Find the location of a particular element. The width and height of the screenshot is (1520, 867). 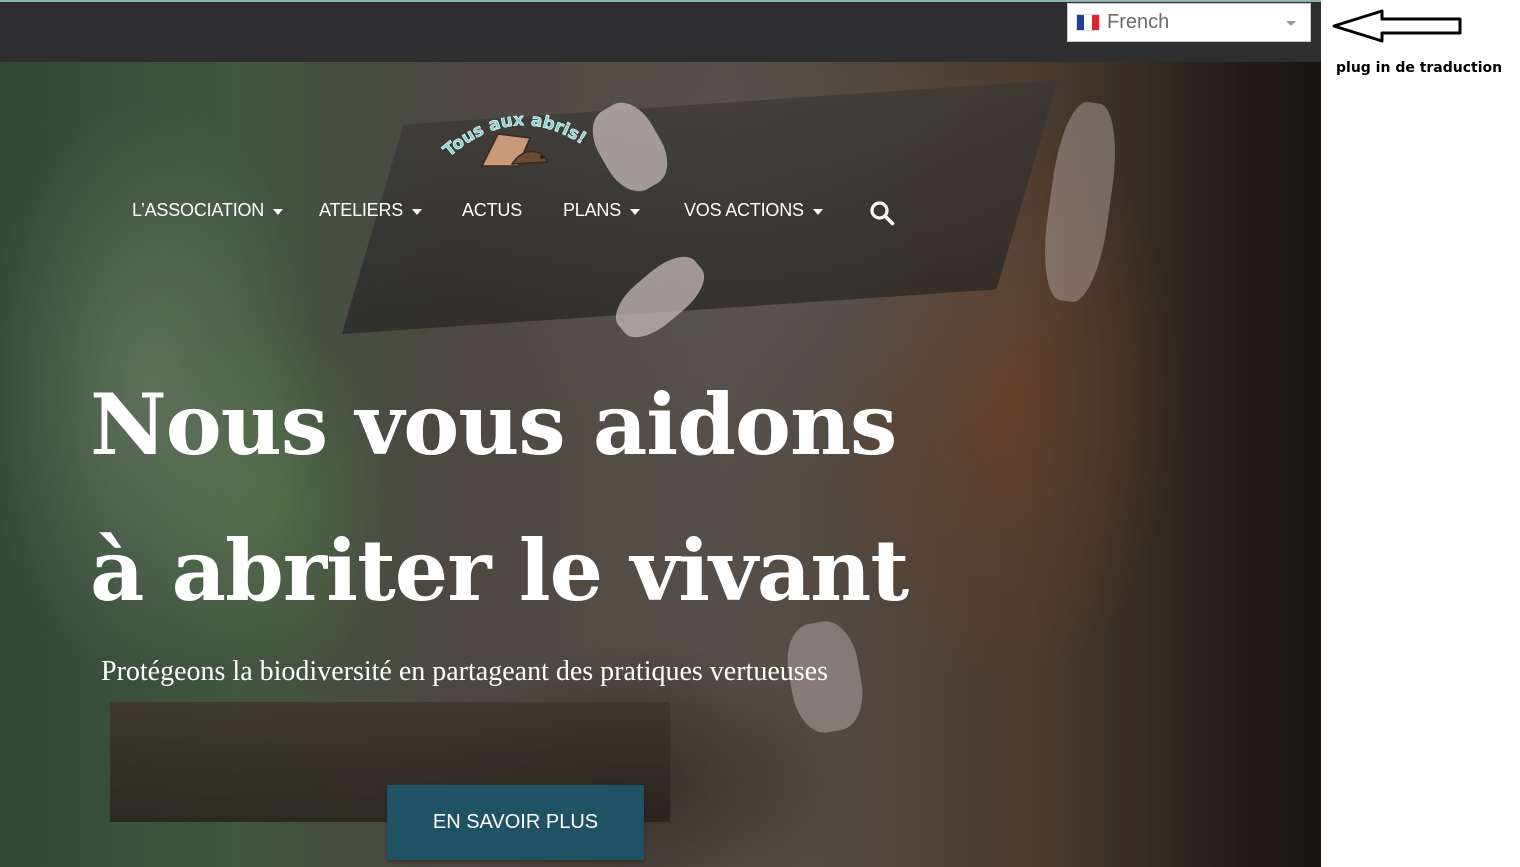

hero-headline-line-2: à abriter le vivant is located at coordinates (499, 570).